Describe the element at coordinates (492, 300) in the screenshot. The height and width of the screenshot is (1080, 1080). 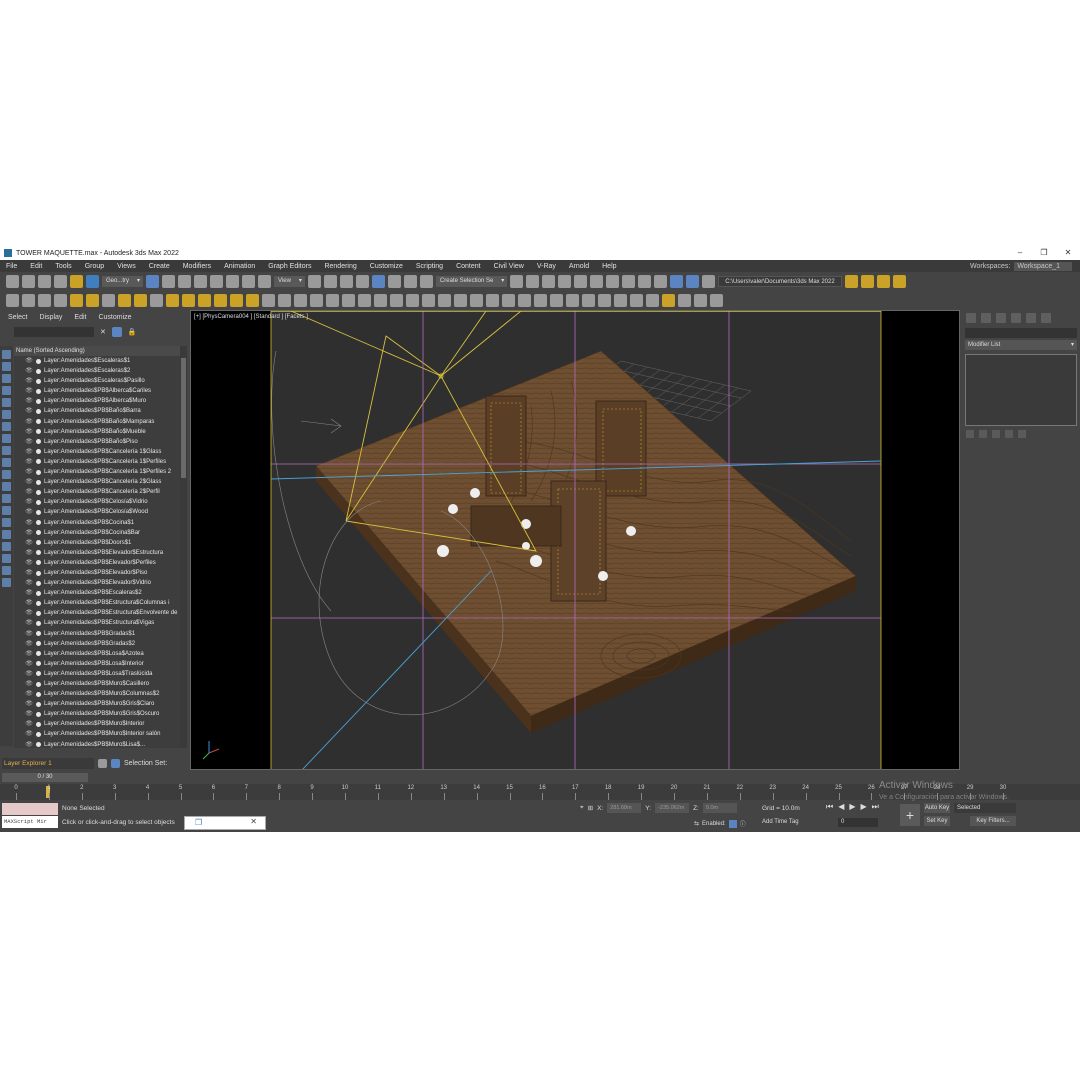
I see `arnold-camera-icon` at that location.